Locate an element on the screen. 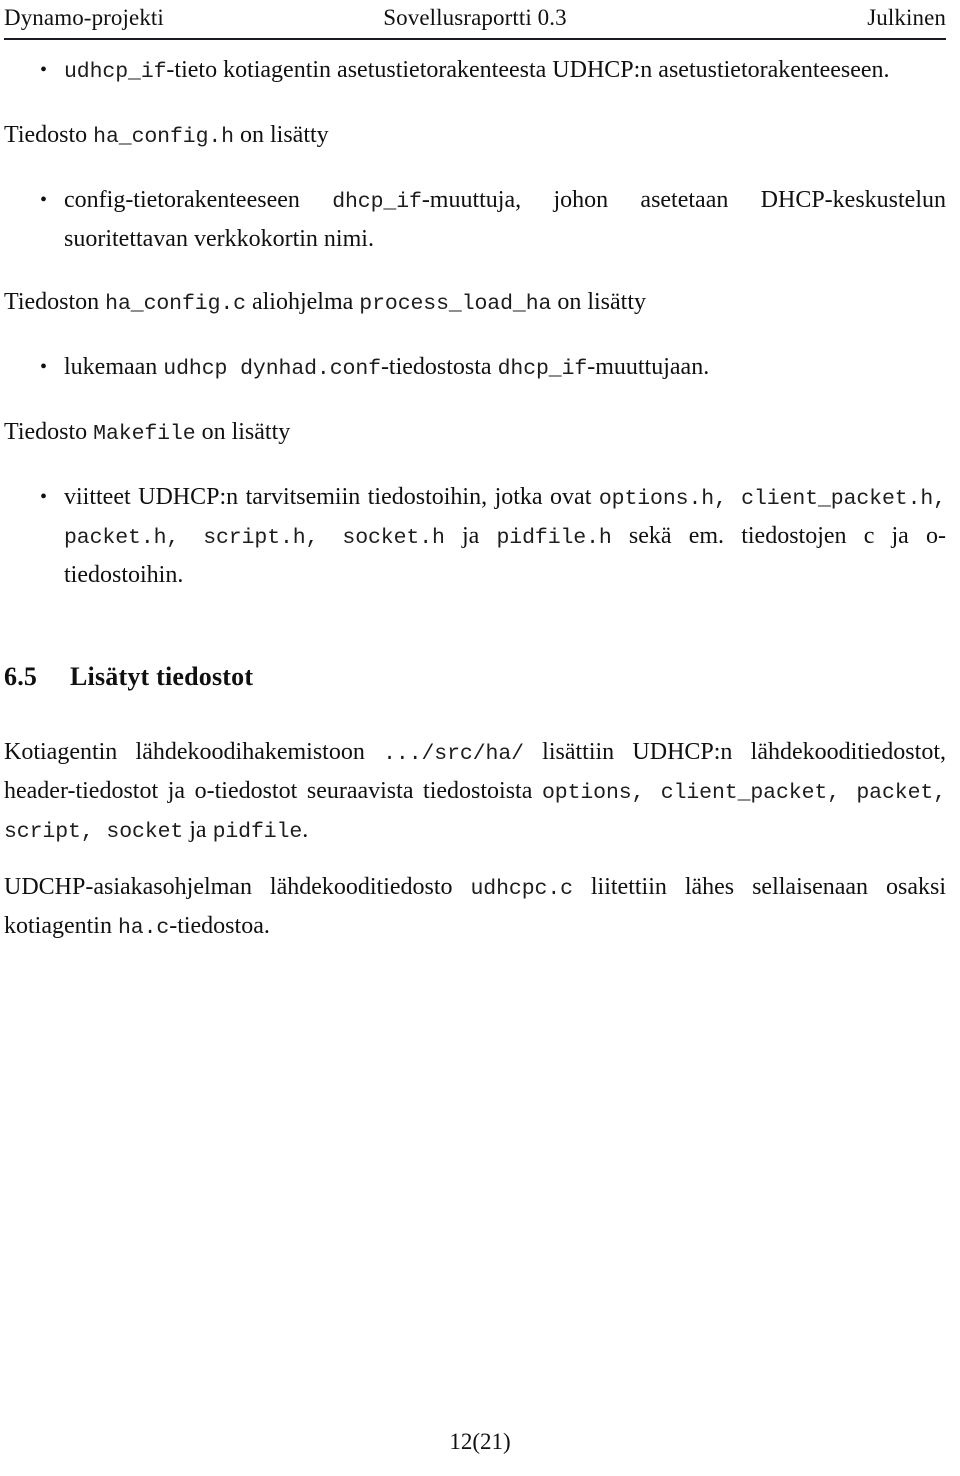 The image size is (960, 1476). paragraph-text: Tiedoston is located at coordinates (55, 302).